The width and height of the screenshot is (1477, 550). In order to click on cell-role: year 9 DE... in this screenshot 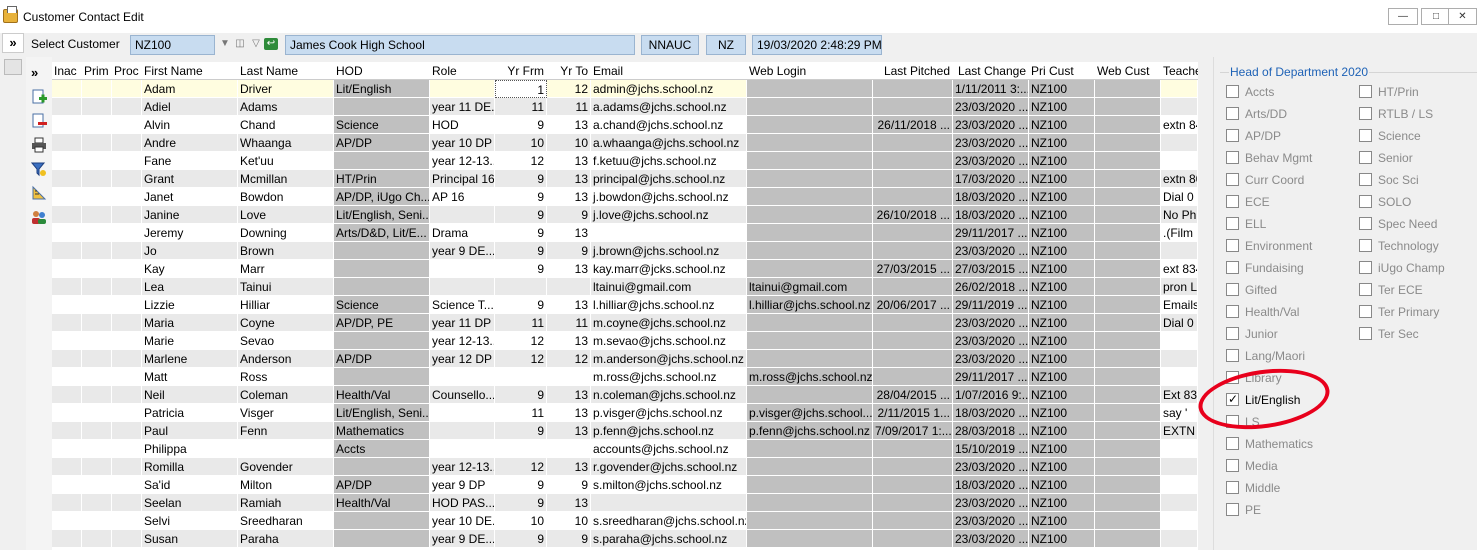, I will do `click(462, 251)`.